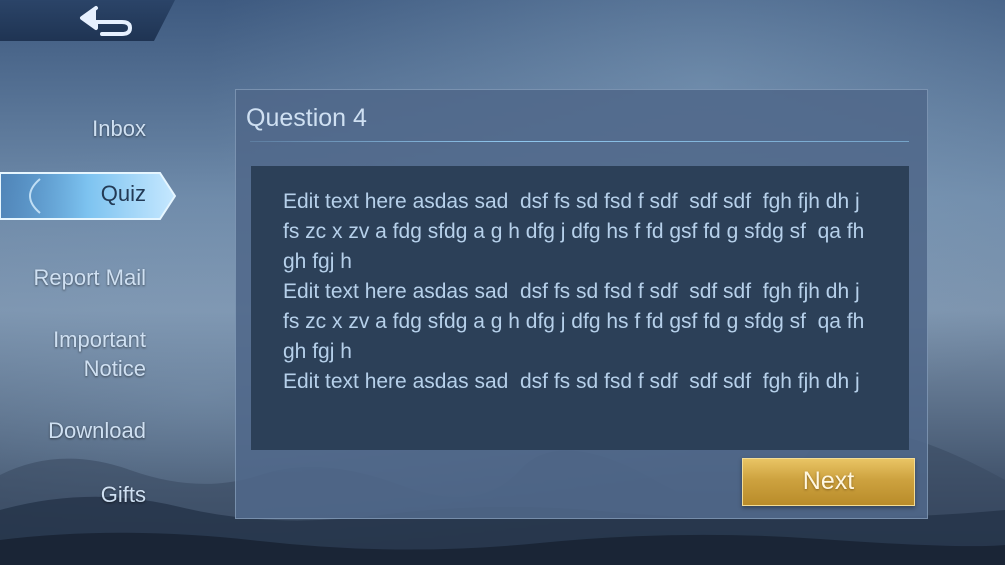 This screenshot has height=565, width=1005. What do you see at coordinates (828, 482) in the screenshot?
I see `next-button: Next` at bounding box center [828, 482].